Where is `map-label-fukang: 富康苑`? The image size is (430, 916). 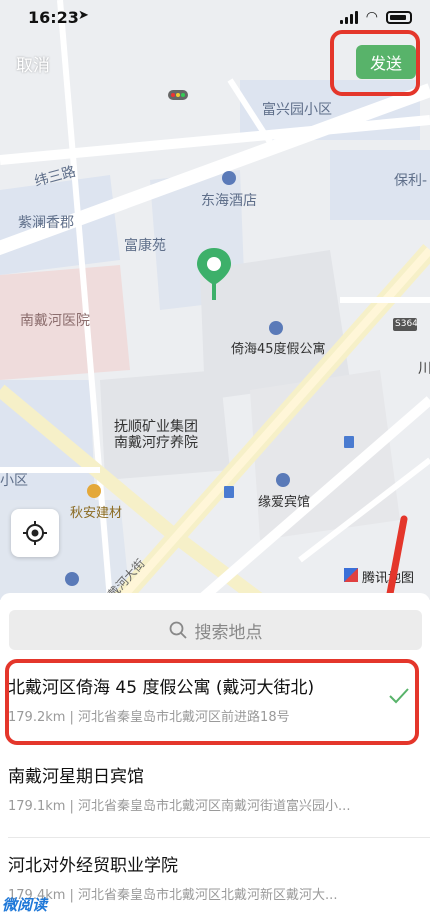 map-label-fukang: 富康苑 is located at coordinates (145, 246).